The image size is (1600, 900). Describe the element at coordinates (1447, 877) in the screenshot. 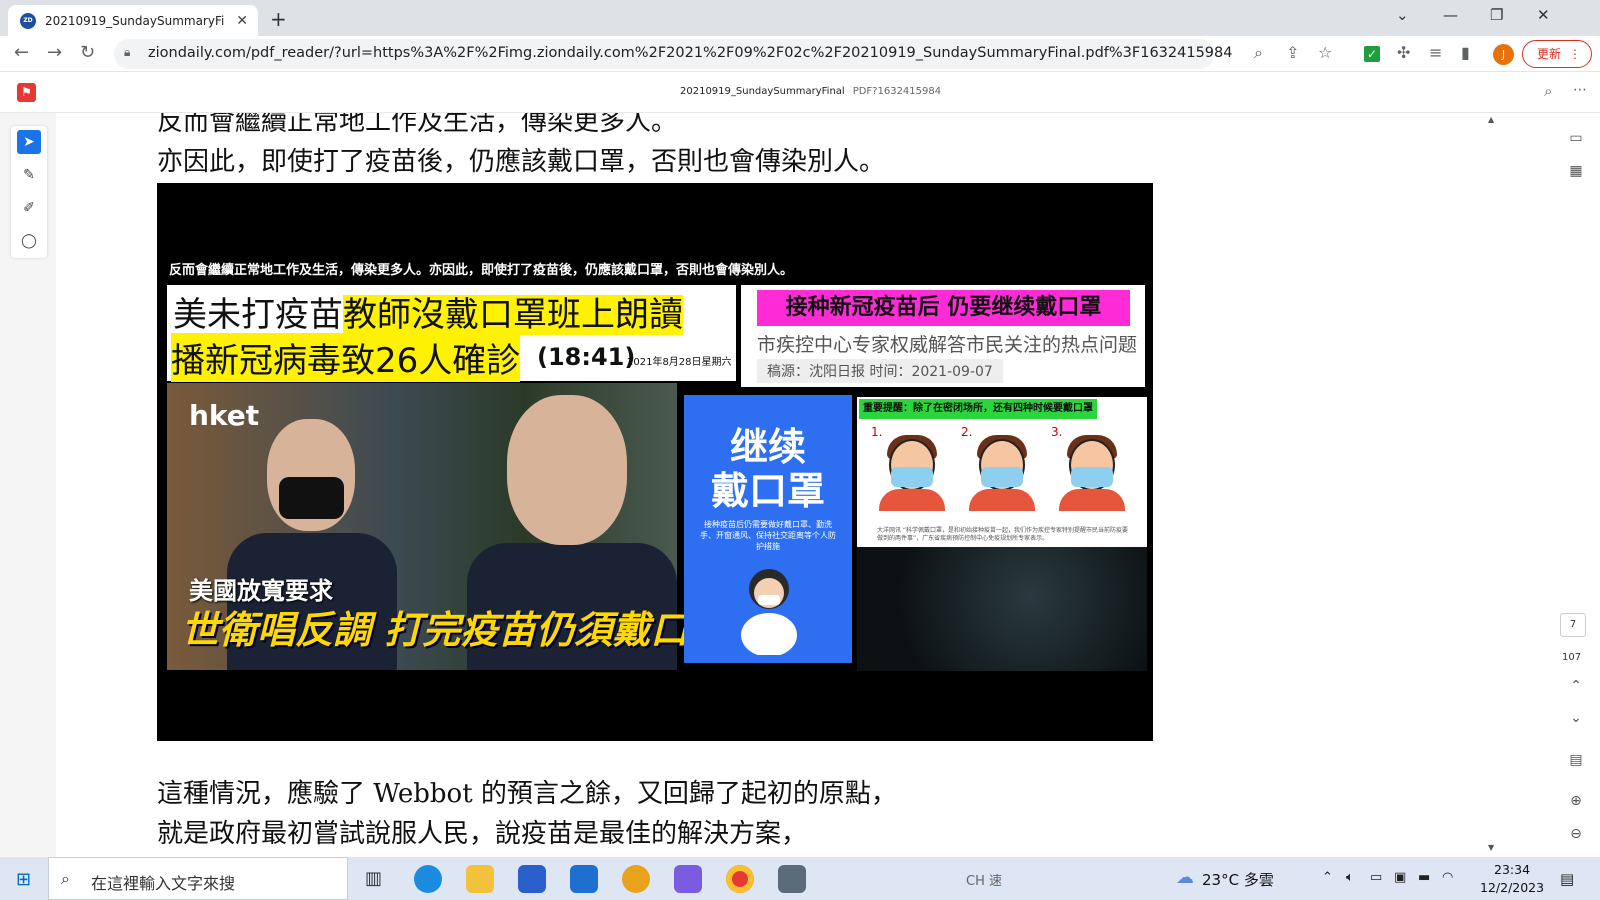

I see `wifi-icon: ◠` at that location.